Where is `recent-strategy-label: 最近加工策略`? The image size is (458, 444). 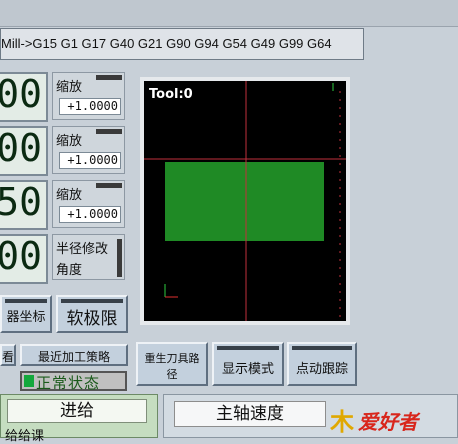
recent-strategy-label: 最近加工策略 is located at coordinates (73, 357).